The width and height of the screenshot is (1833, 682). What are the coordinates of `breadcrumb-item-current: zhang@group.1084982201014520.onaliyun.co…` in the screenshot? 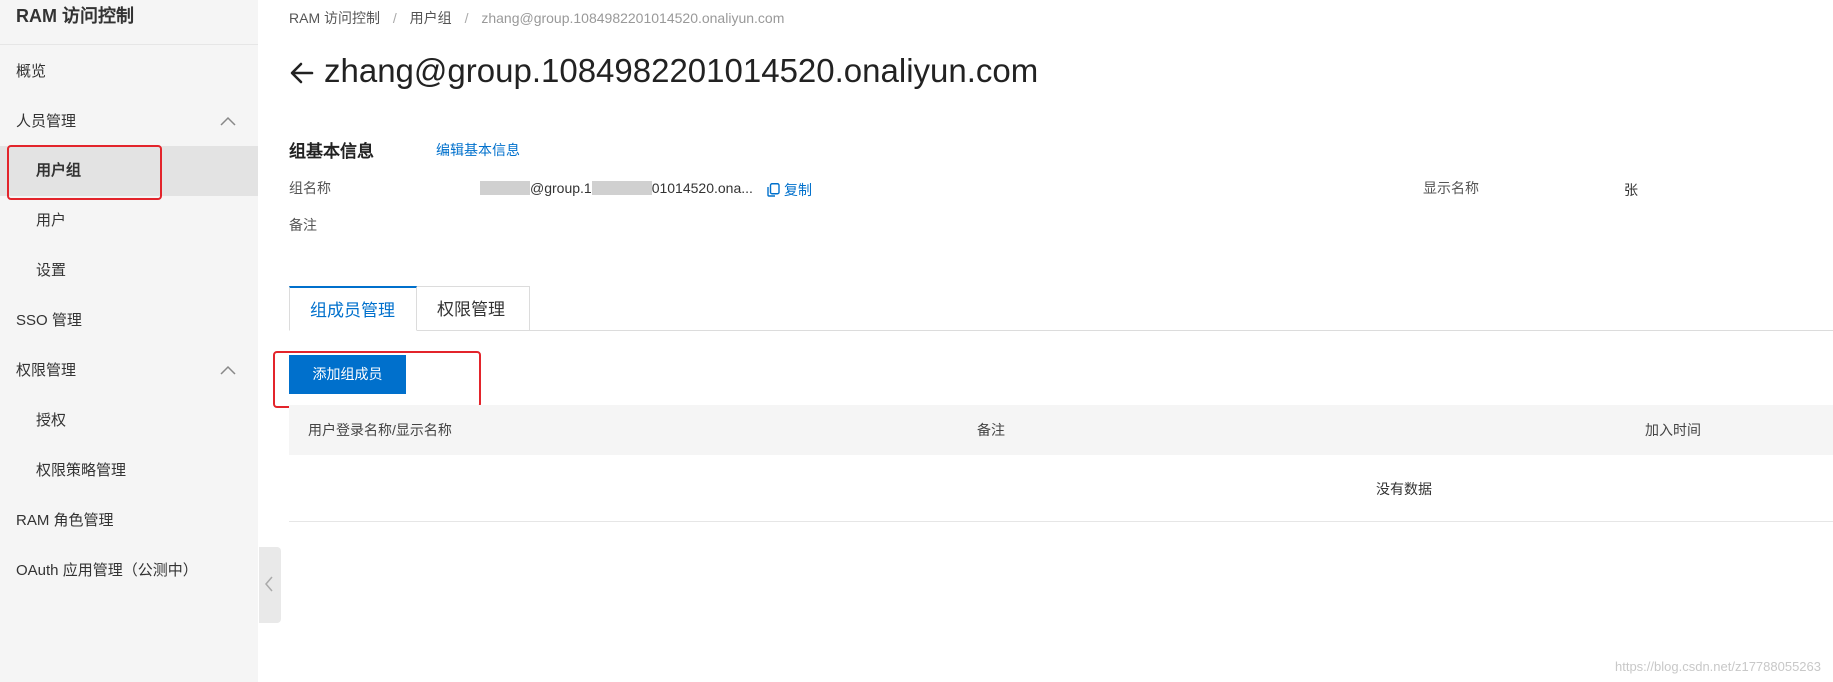 It's located at (633, 18).